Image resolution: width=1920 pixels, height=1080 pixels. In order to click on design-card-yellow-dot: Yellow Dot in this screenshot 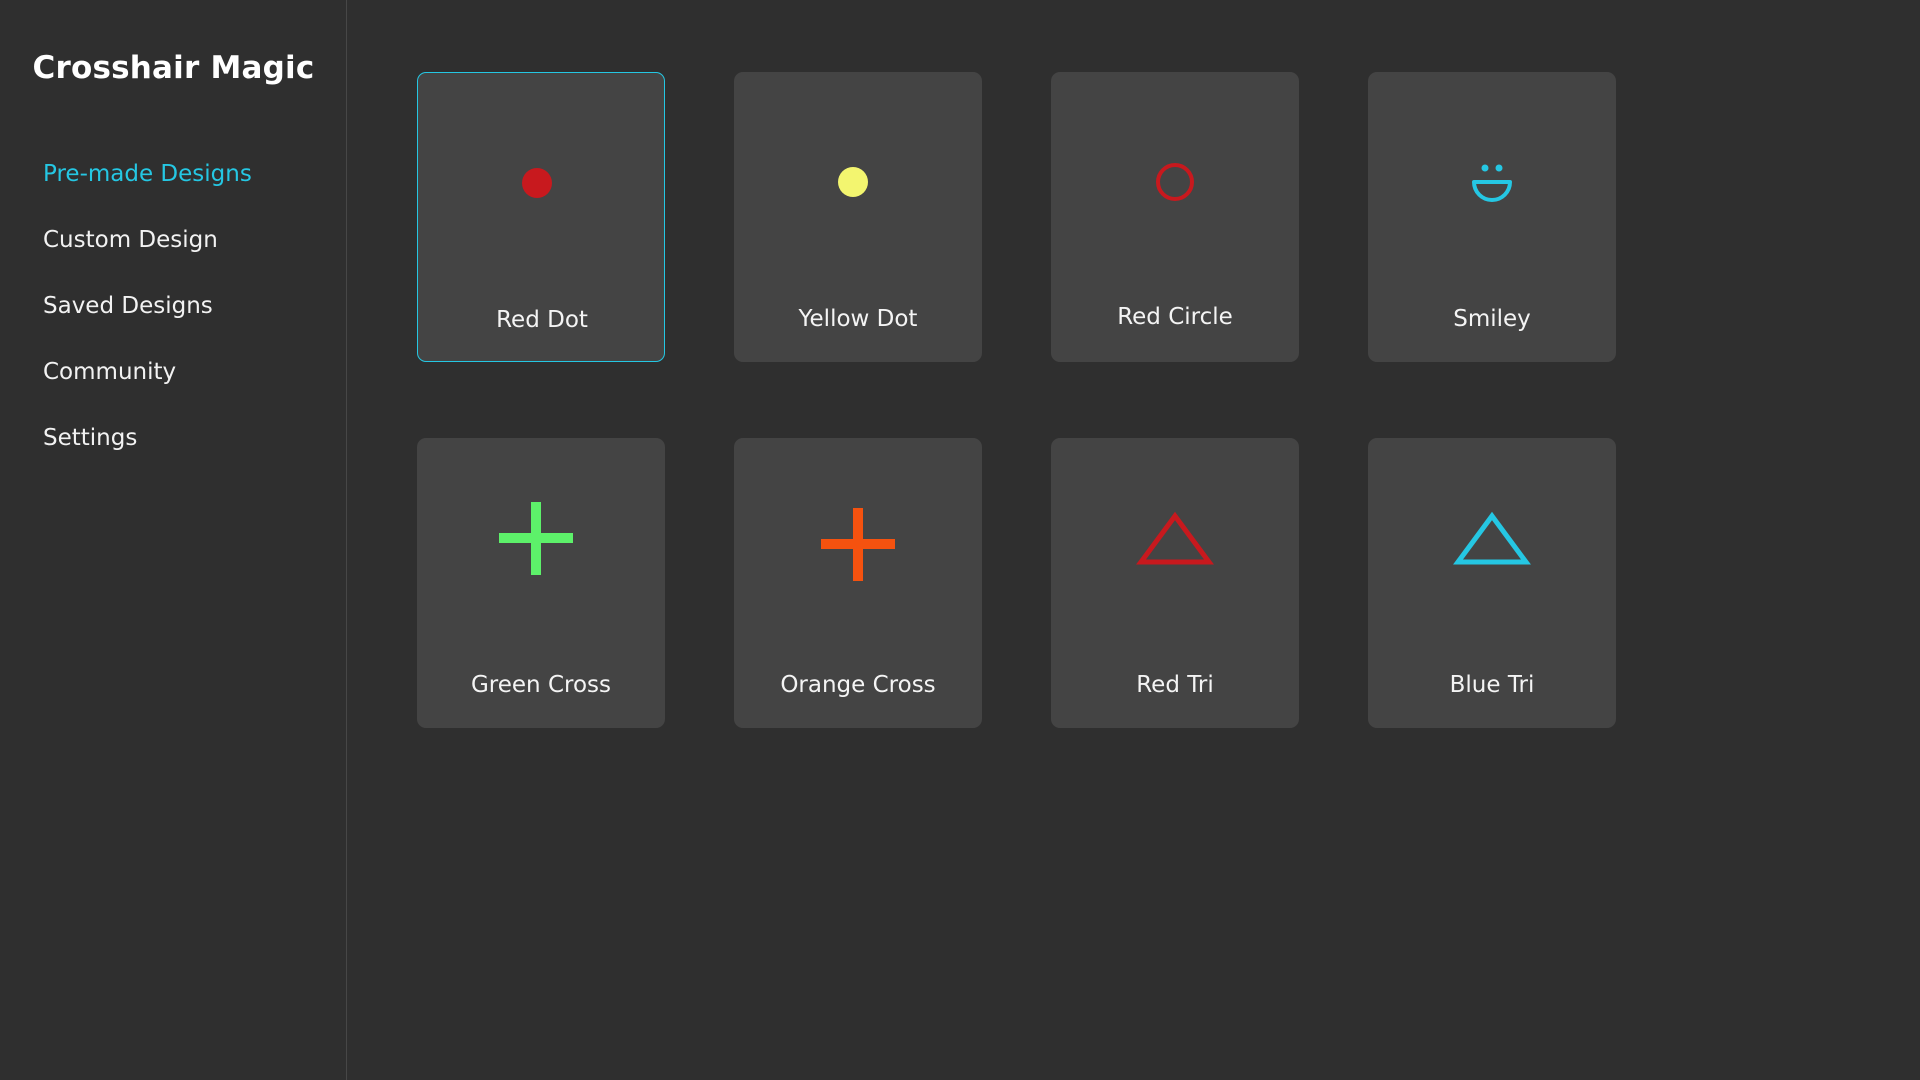, I will do `click(858, 217)`.